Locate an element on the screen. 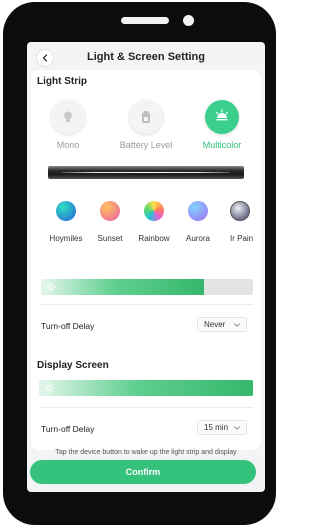 The image size is (320, 528). light-turn-off-delay-select: Never is located at coordinates (222, 324).